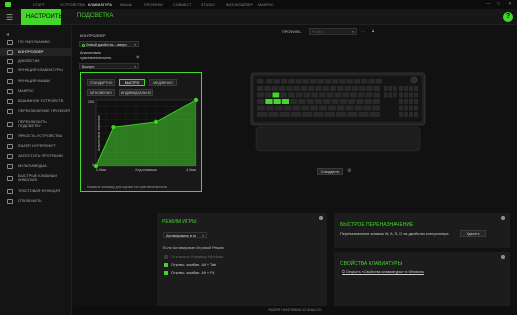 The image size is (517, 315). Describe the element at coordinates (95, 16) in the screenshot. I see `tab-lighting: ПОДСВЕТКА` at that location.